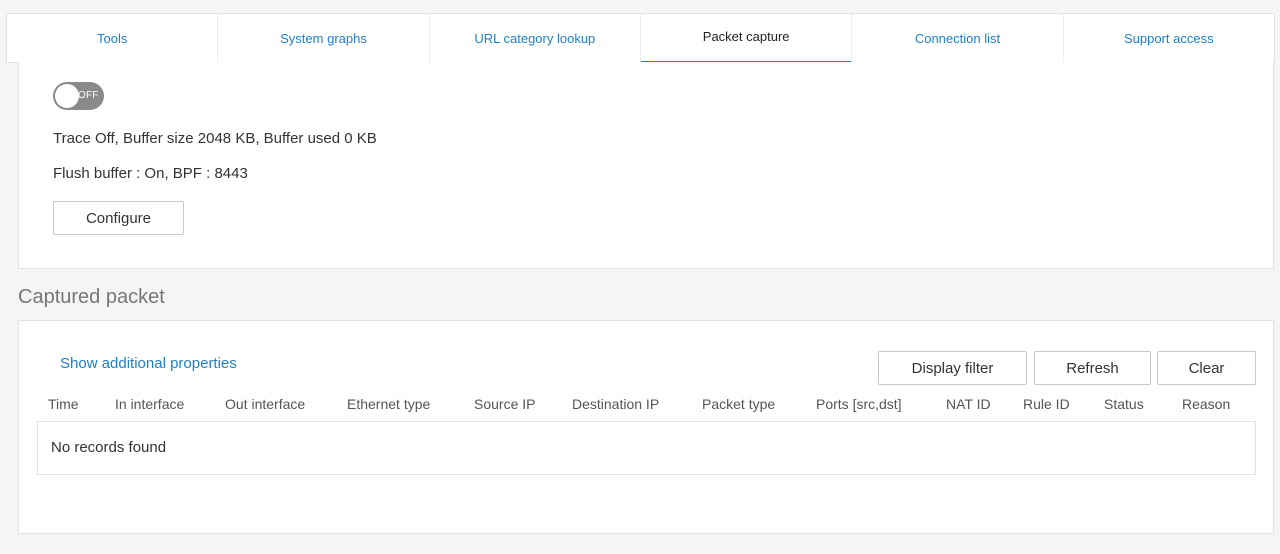 The image size is (1280, 554). What do you see at coordinates (63, 404) in the screenshot?
I see `column-header-time: Time` at bounding box center [63, 404].